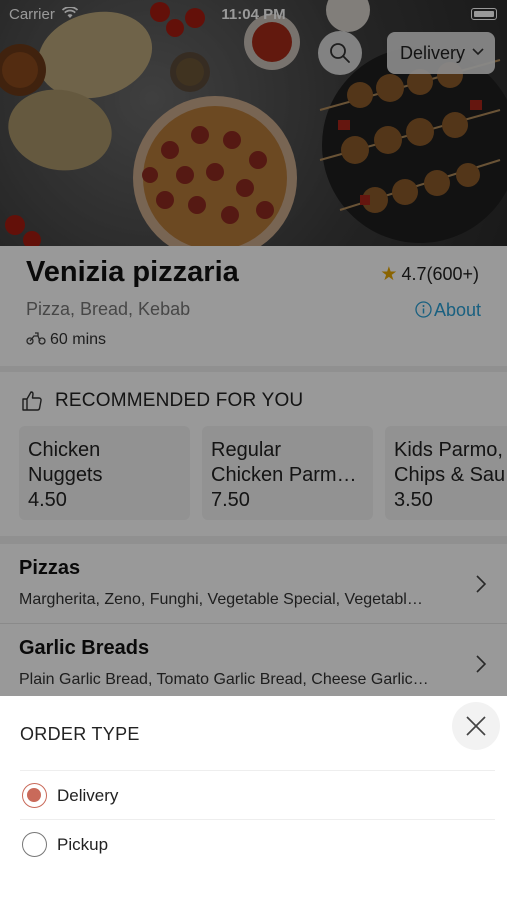  Describe the element at coordinates (80, 734) in the screenshot. I see `sheet-title: ORDER TYPE` at that location.